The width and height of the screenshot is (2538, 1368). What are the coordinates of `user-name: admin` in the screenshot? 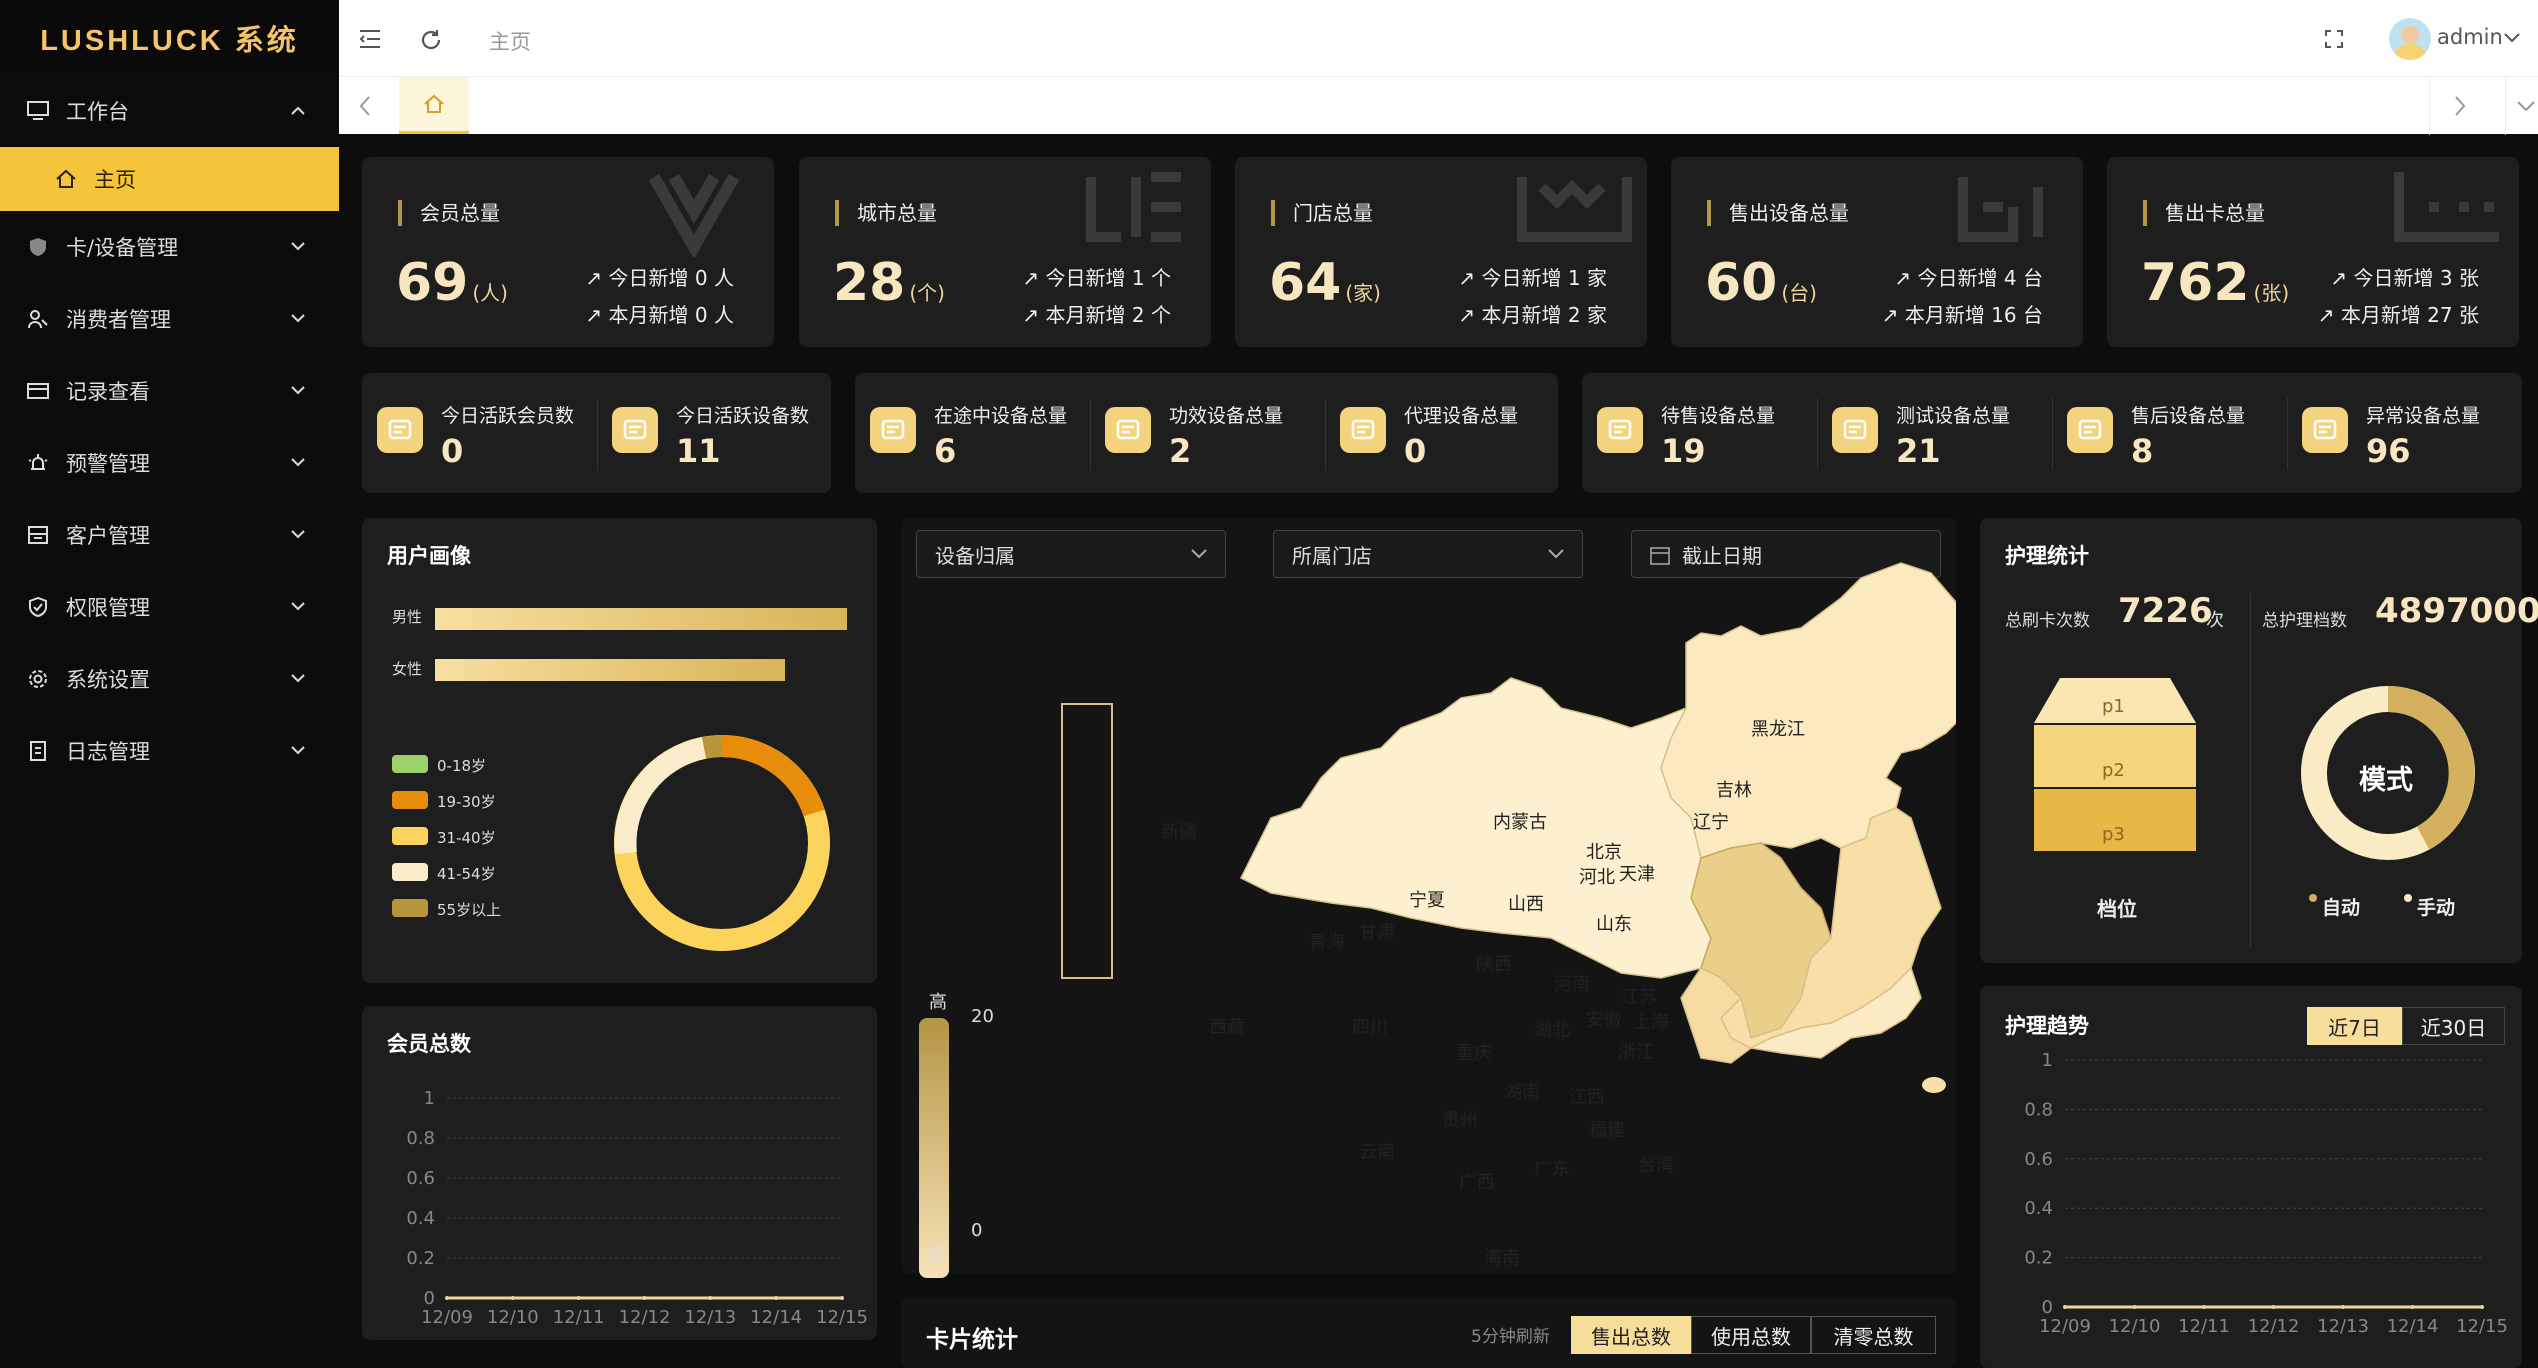 It's located at (2470, 37).